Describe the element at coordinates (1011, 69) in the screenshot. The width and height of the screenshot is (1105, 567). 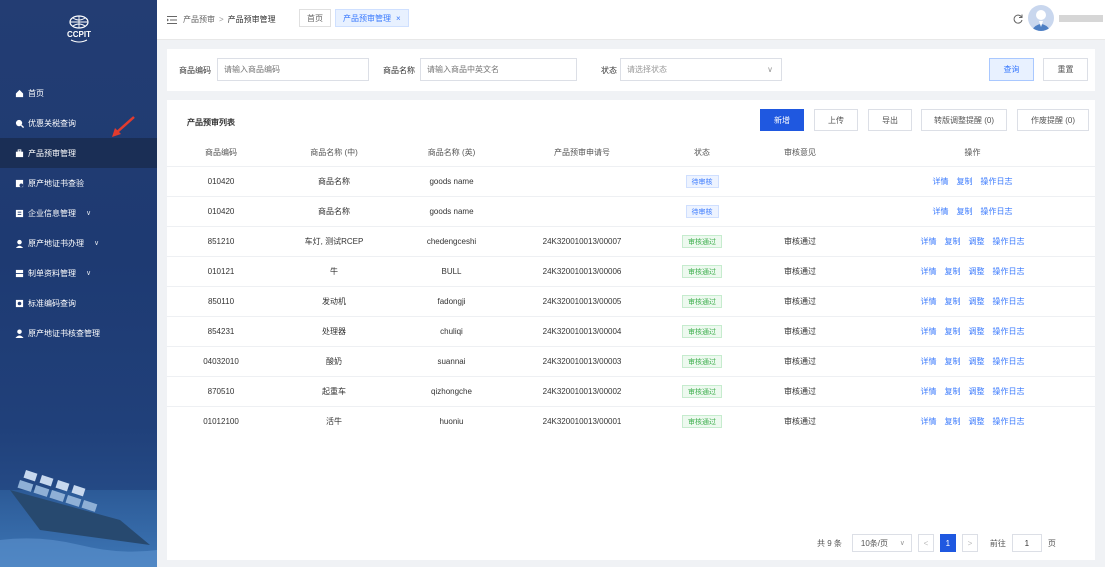
I see `query-button: 查询` at that location.